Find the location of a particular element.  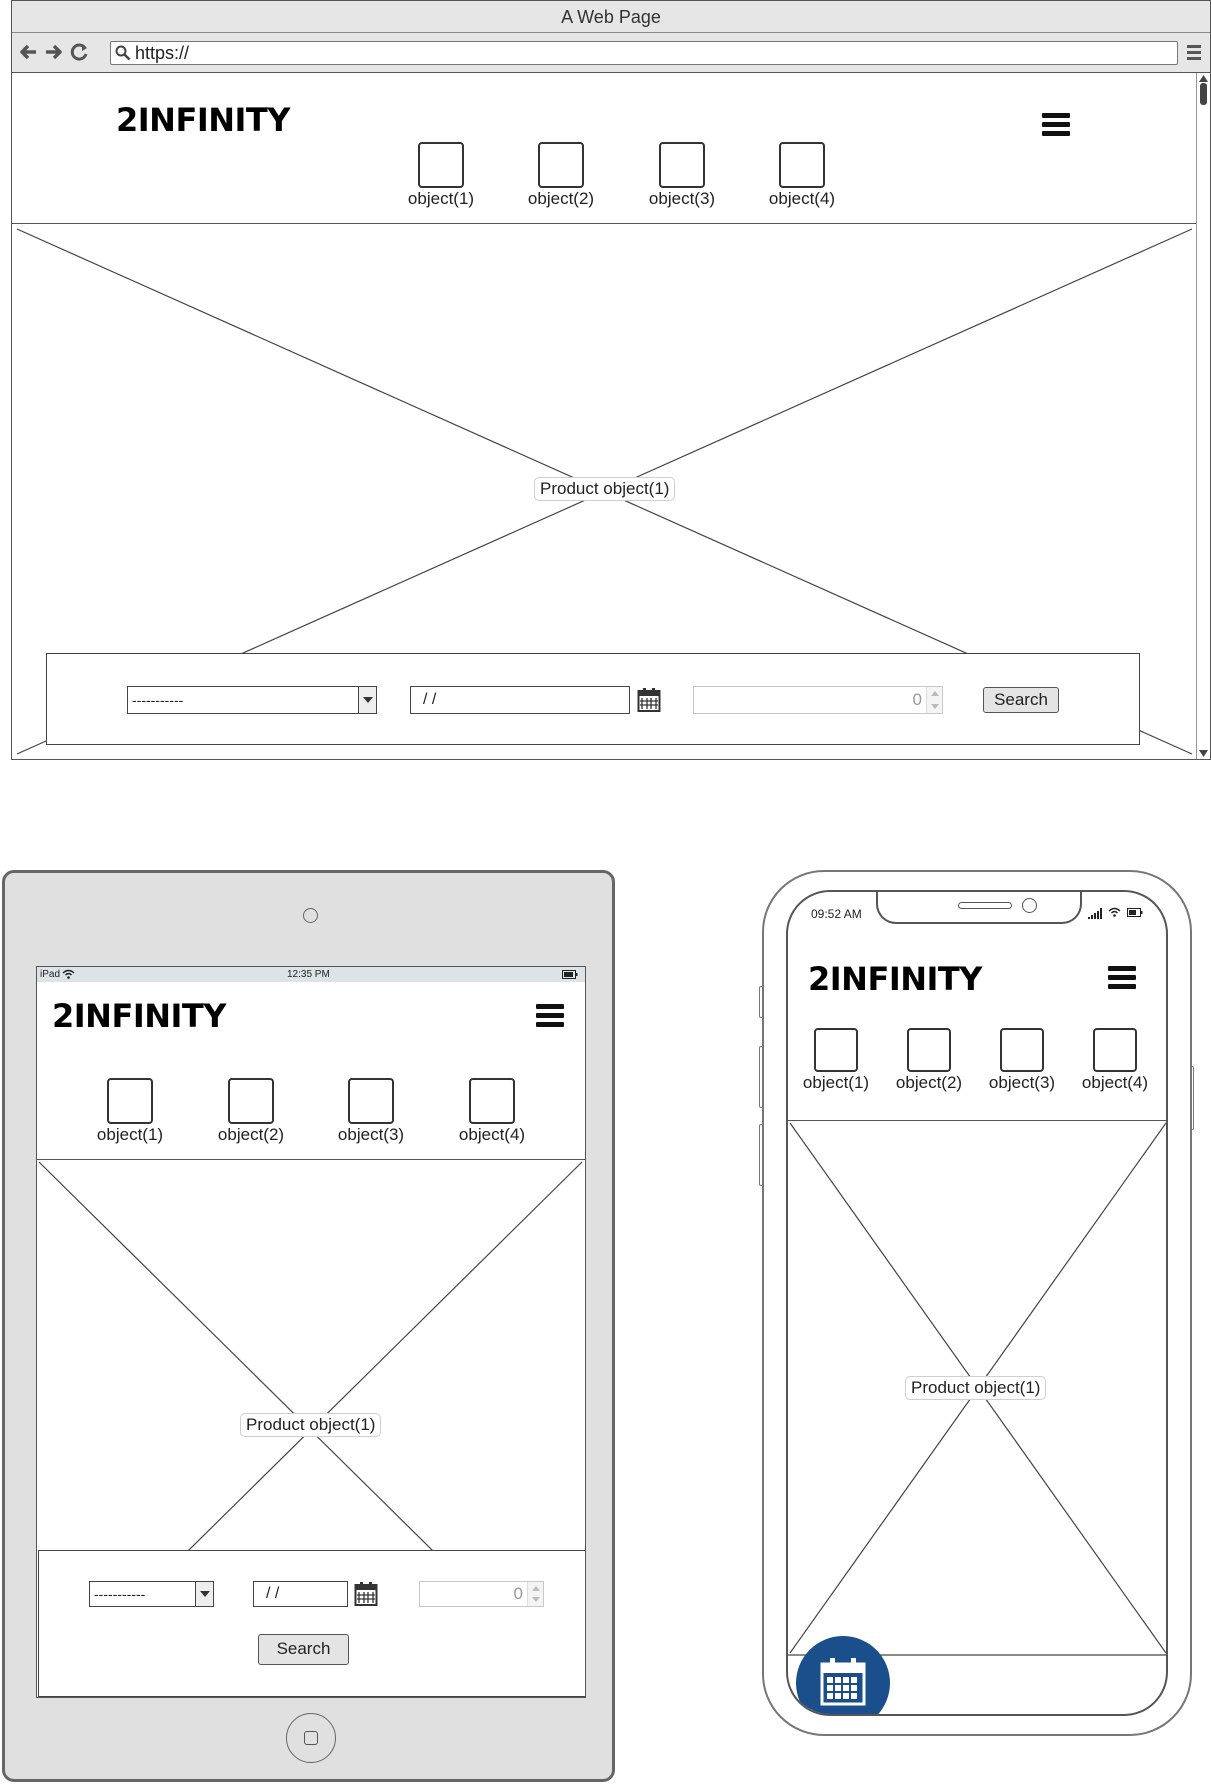

home-square-icon is located at coordinates (311, 1738).